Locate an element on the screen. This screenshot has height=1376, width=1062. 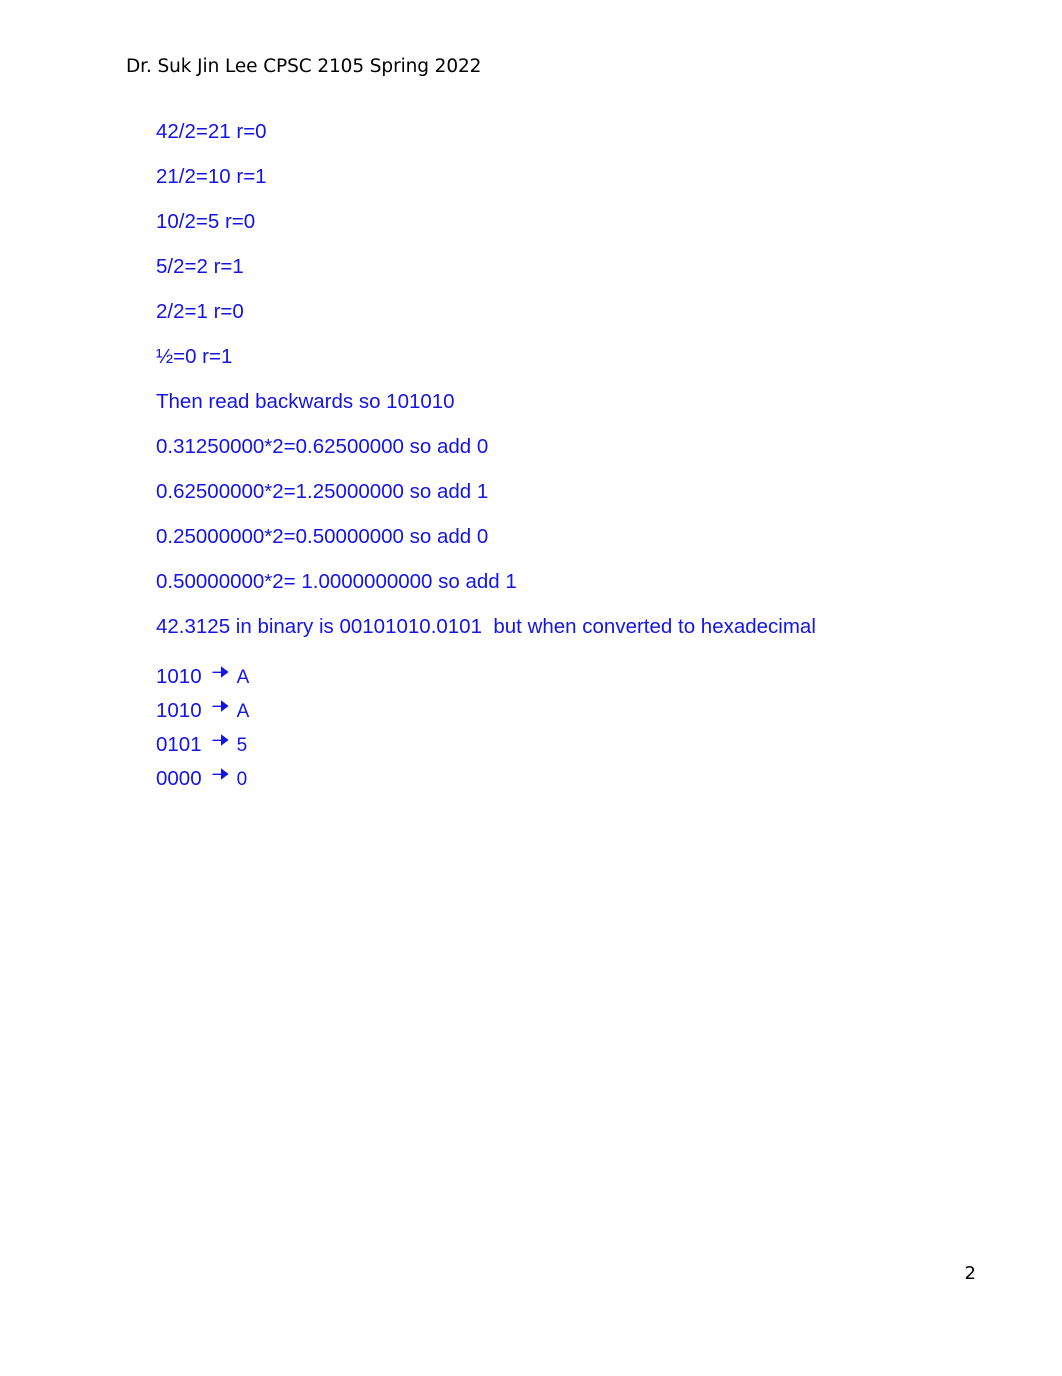
document-header: Dr. Suk Jin Lee CPSC 2105 Spring 2022 is located at coordinates (304, 66).